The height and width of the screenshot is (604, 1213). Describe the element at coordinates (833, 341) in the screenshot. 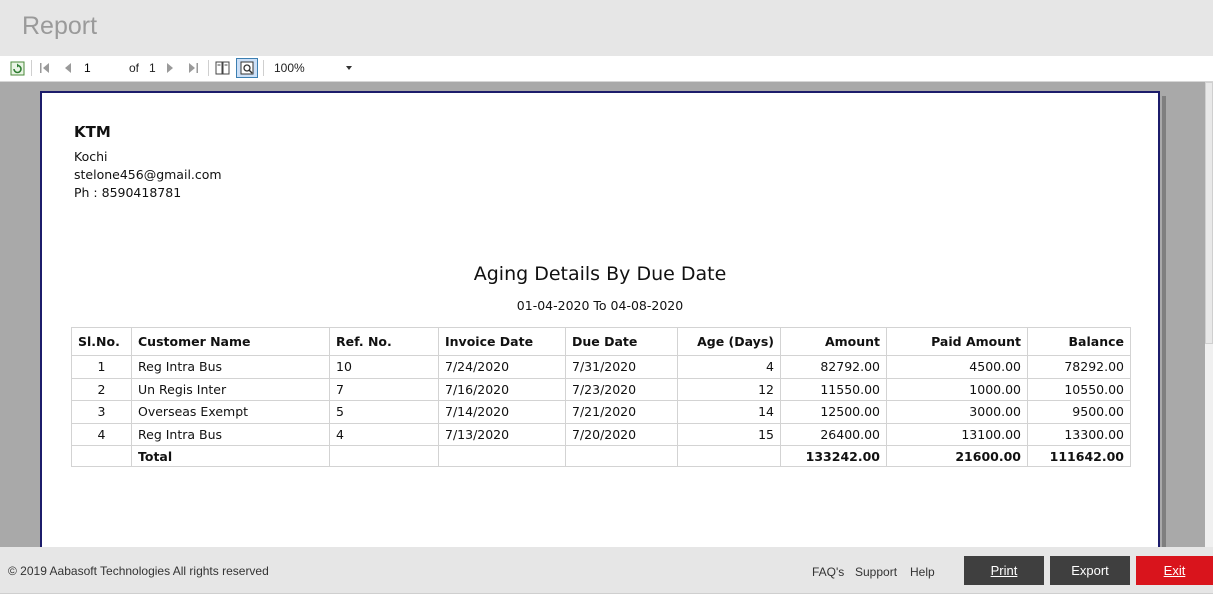

I see `column-header: Amount` at that location.